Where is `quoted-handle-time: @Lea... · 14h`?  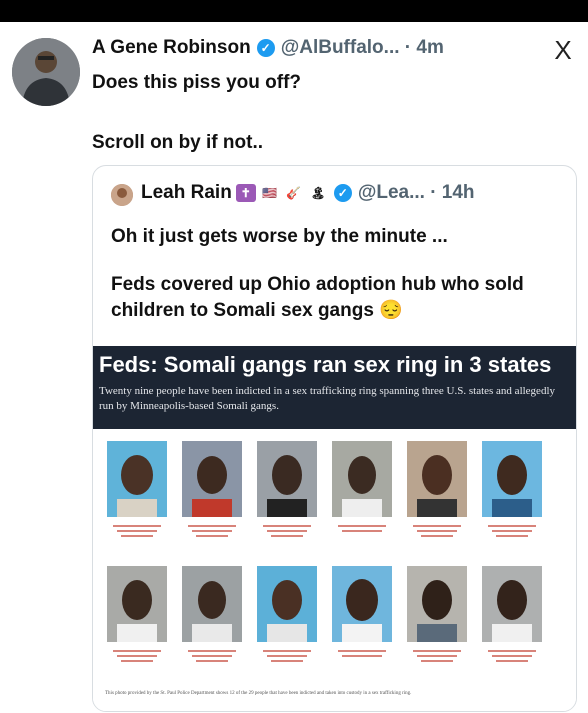
quoted-handle-time: @Lea... · 14h is located at coordinates (416, 193).